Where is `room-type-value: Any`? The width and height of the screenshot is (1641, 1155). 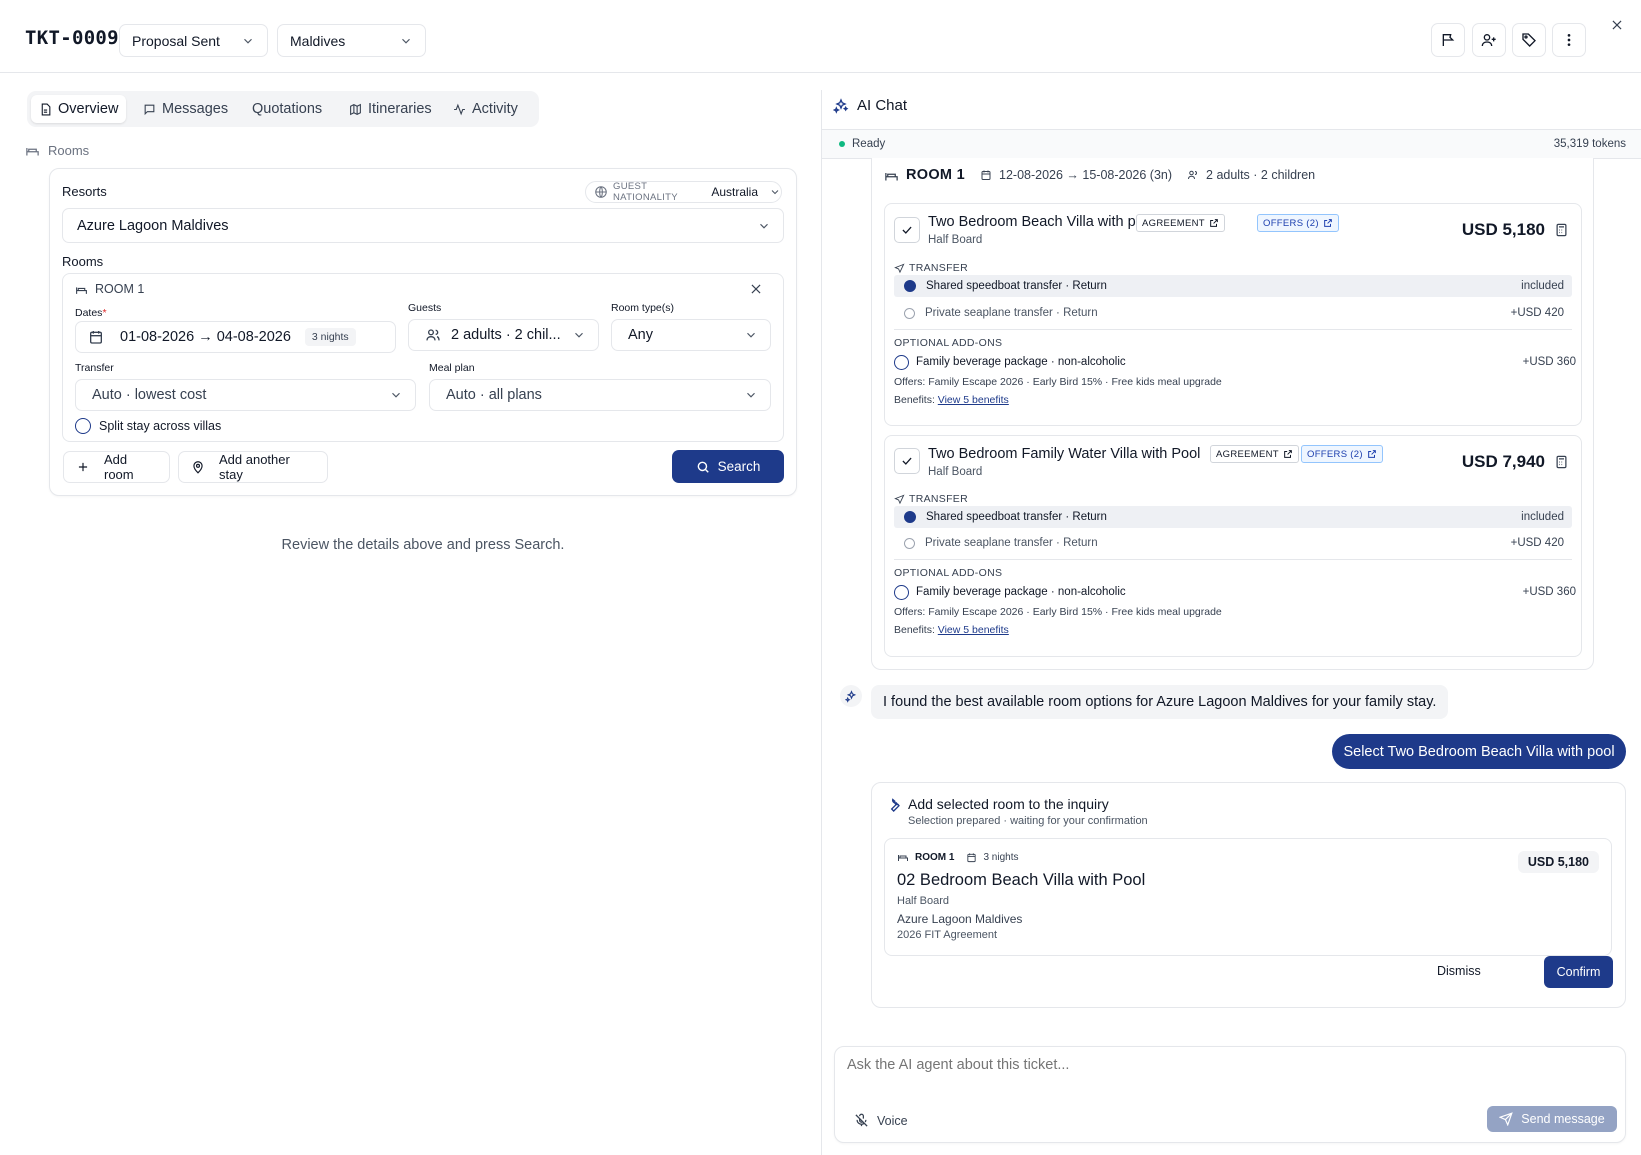 room-type-value: Any is located at coordinates (640, 335).